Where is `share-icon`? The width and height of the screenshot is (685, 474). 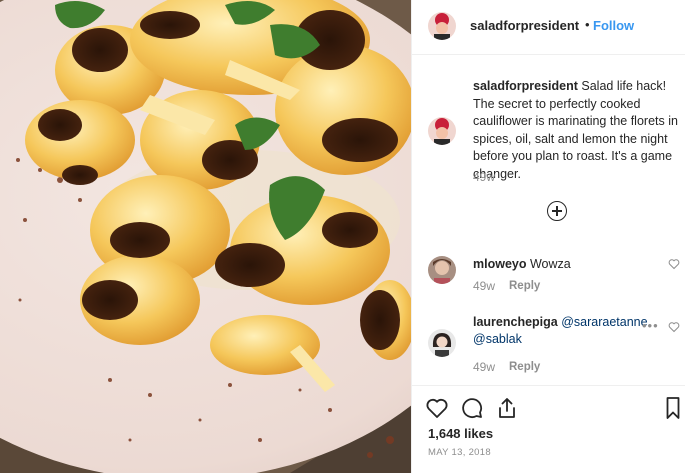 share-icon is located at coordinates (507, 408).